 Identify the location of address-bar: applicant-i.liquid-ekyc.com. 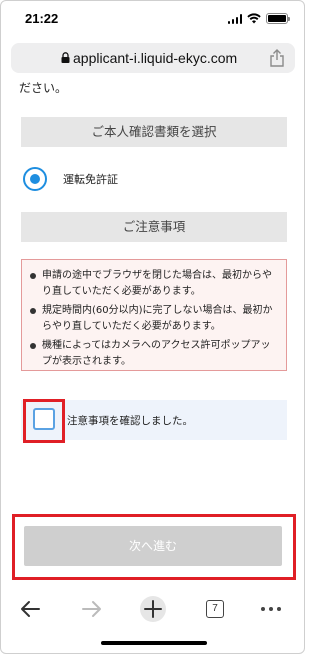
(153, 58).